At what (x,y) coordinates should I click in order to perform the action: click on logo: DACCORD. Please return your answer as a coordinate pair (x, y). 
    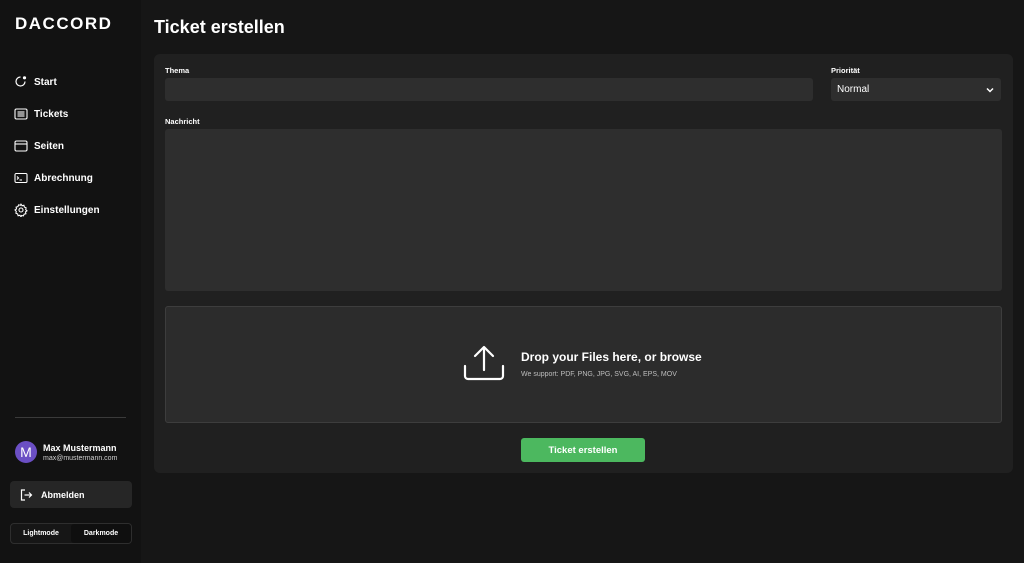
    Looking at the image, I should click on (64, 23).